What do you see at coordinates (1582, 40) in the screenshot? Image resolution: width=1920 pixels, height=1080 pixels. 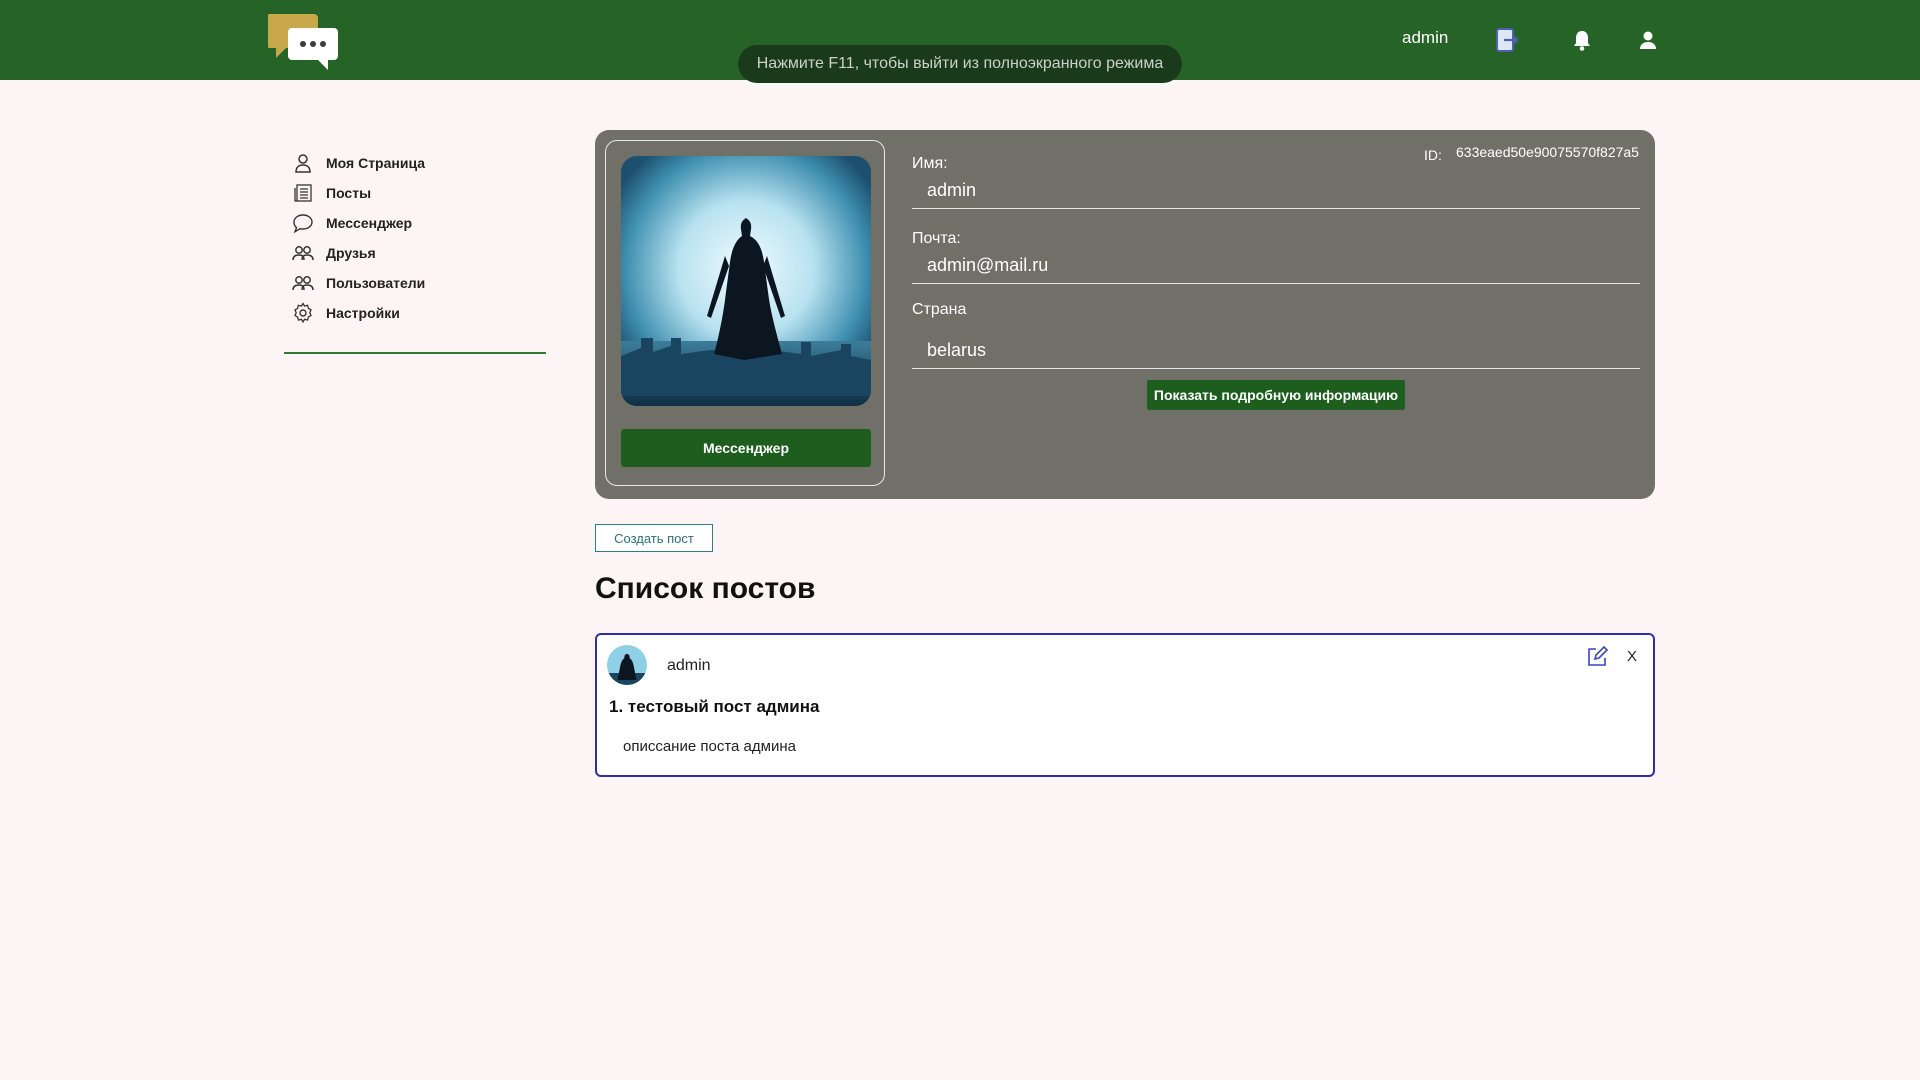 I see `bell-icon` at bounding box center [1582, 40].